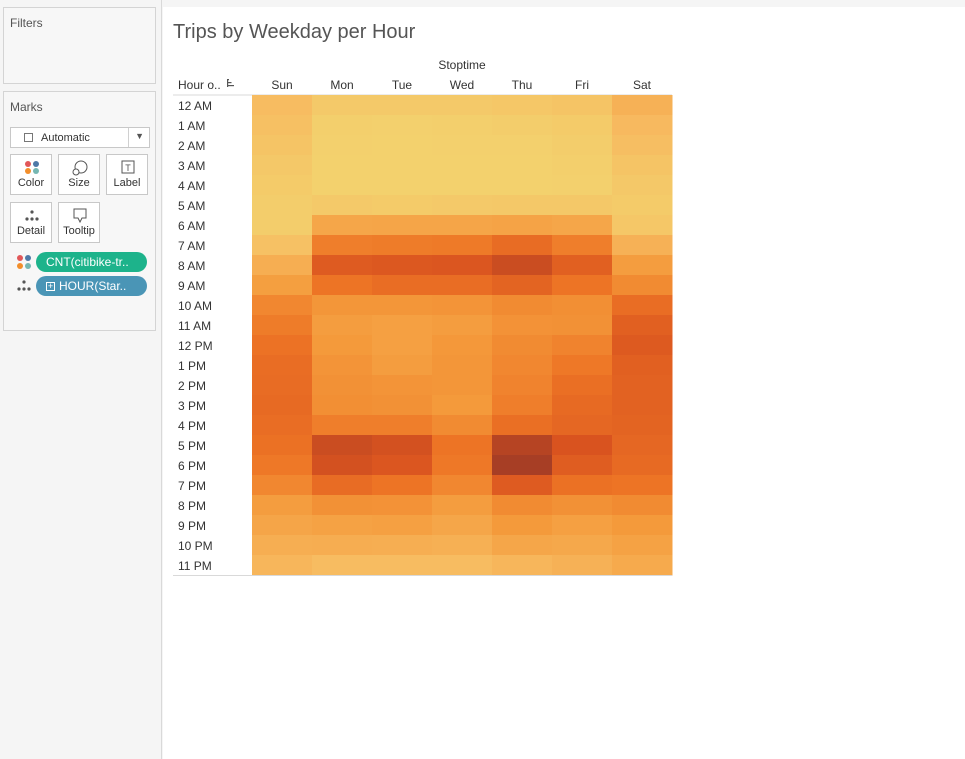 The width and height of the screenshot is (965, 759). I want to click on color-field-pill: CNT(citibike-tr.., so click(91, 262).